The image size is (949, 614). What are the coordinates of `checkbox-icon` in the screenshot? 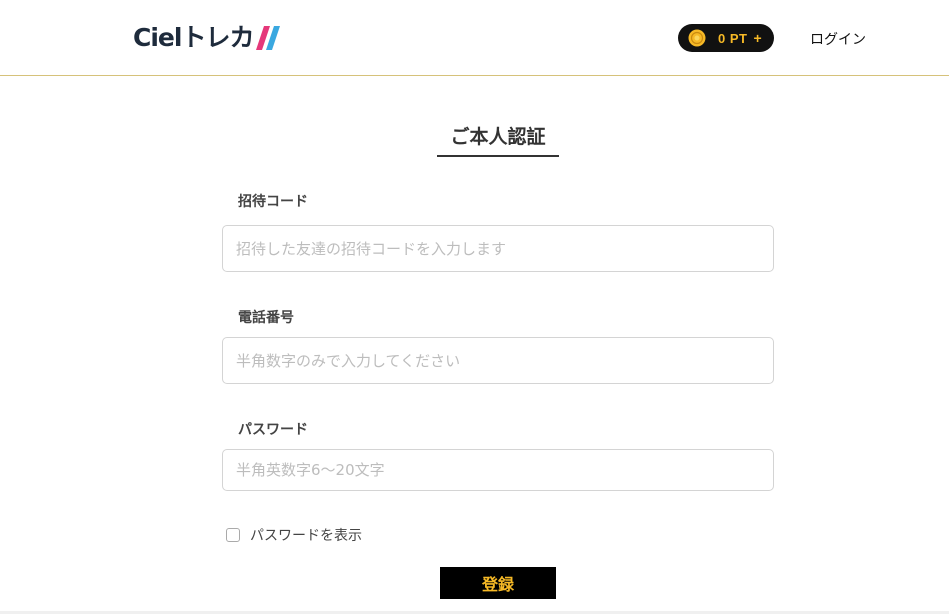 It's located at (233, 535).